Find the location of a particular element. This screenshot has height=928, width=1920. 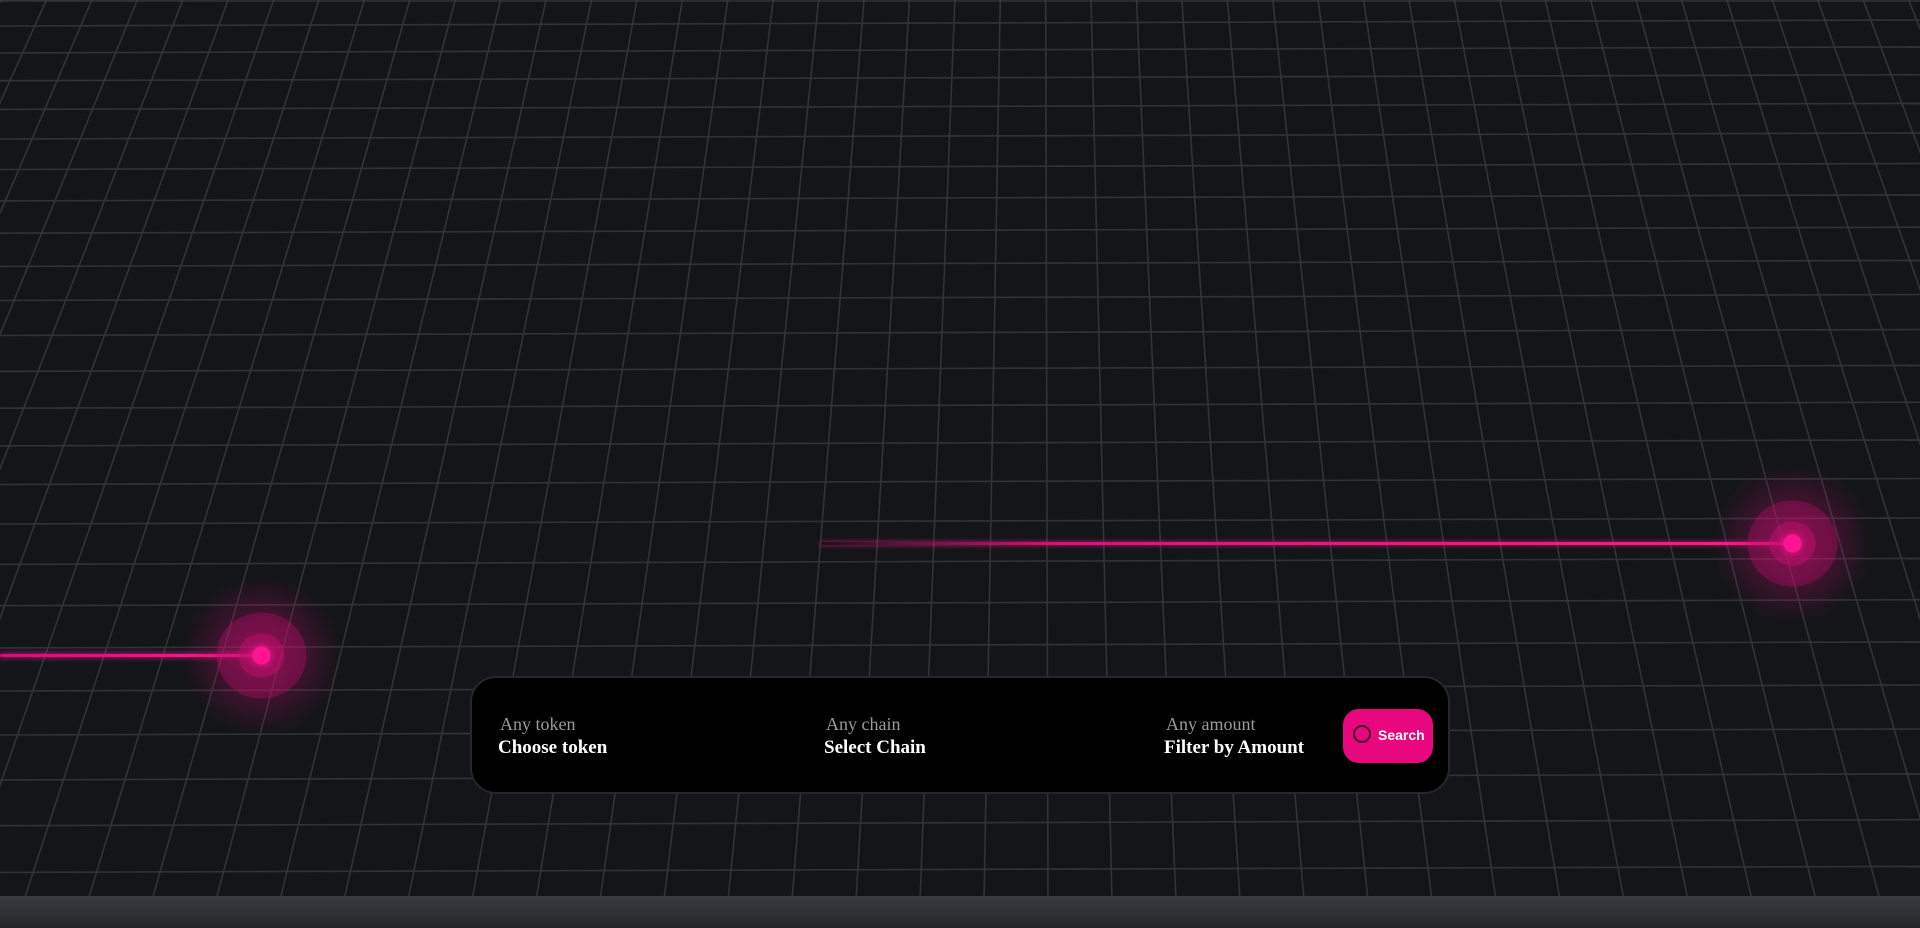

amount-value: Filter by Amount is located at coordinates (1234, 747).